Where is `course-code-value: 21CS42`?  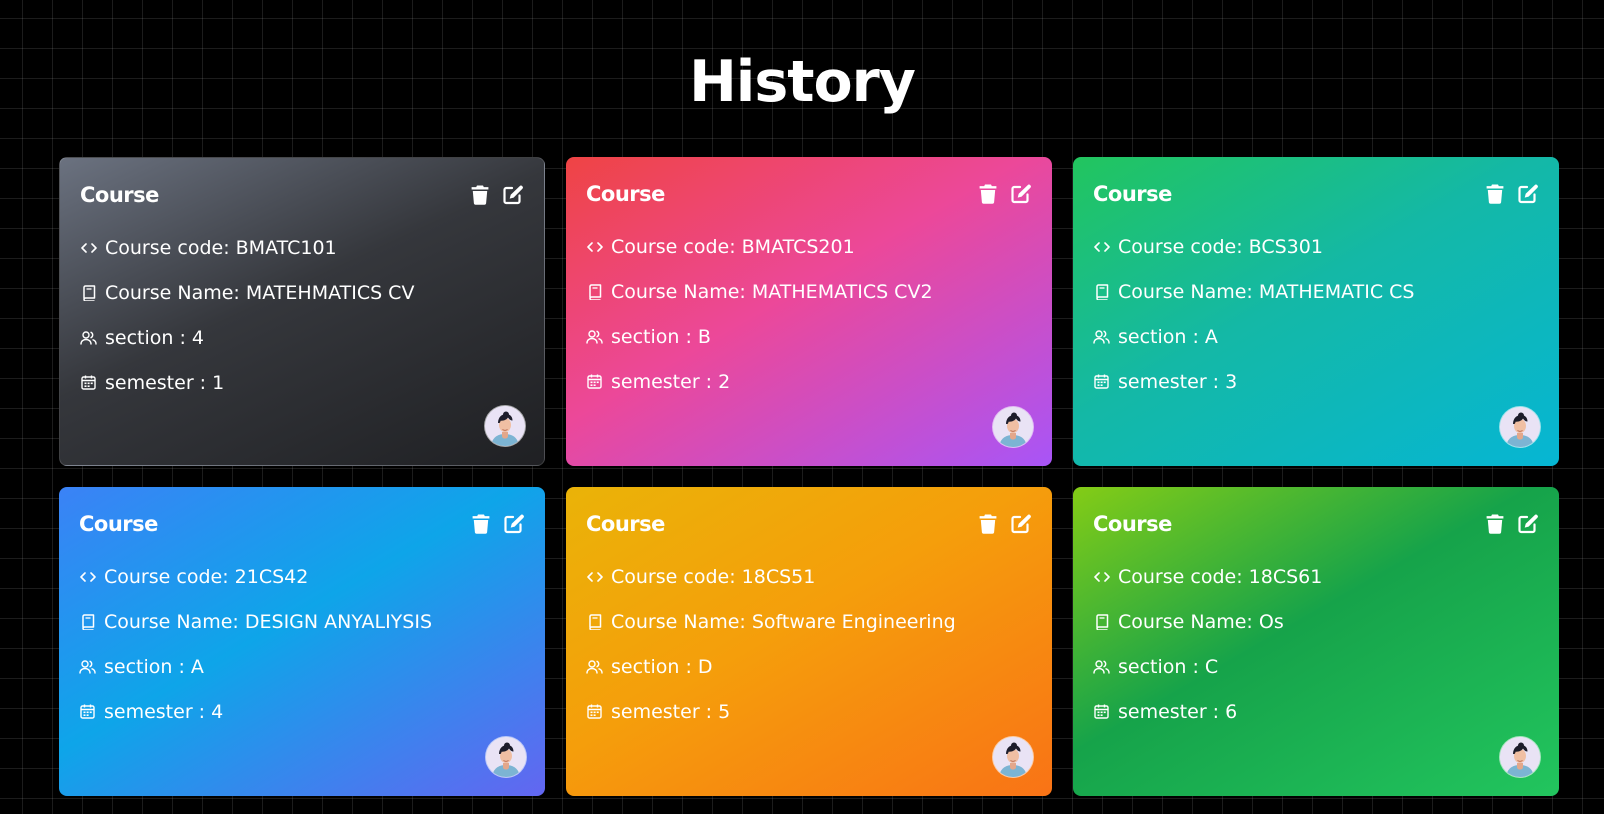
course-code-value: 21CS42 is located at coordinates (271, 576).